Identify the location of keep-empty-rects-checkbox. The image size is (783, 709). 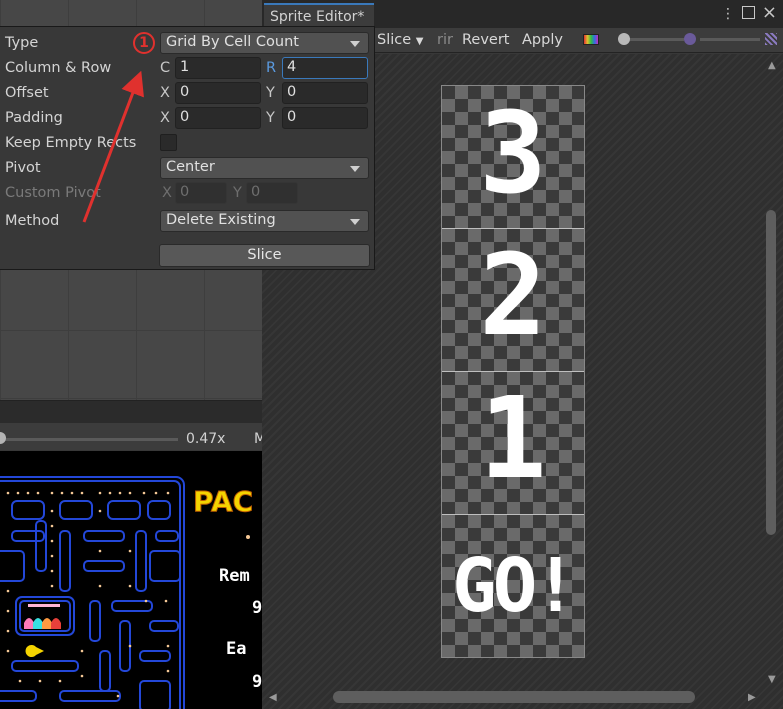
(168, 142).